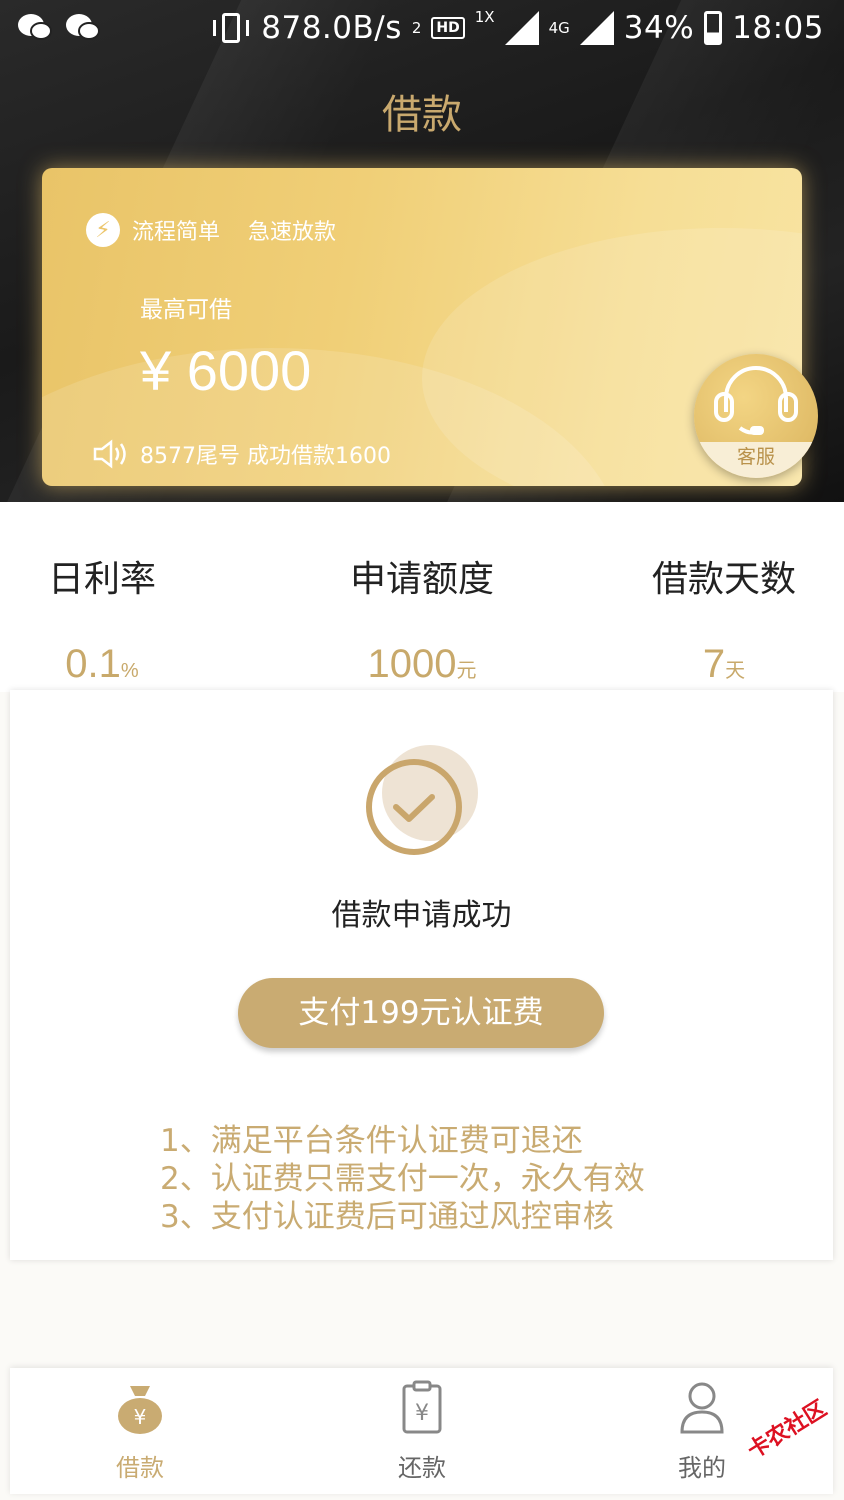 The height and width of the screenshot is (1500, 844). I want to click on money-bag-icon: ¥, so click(140, 1408).